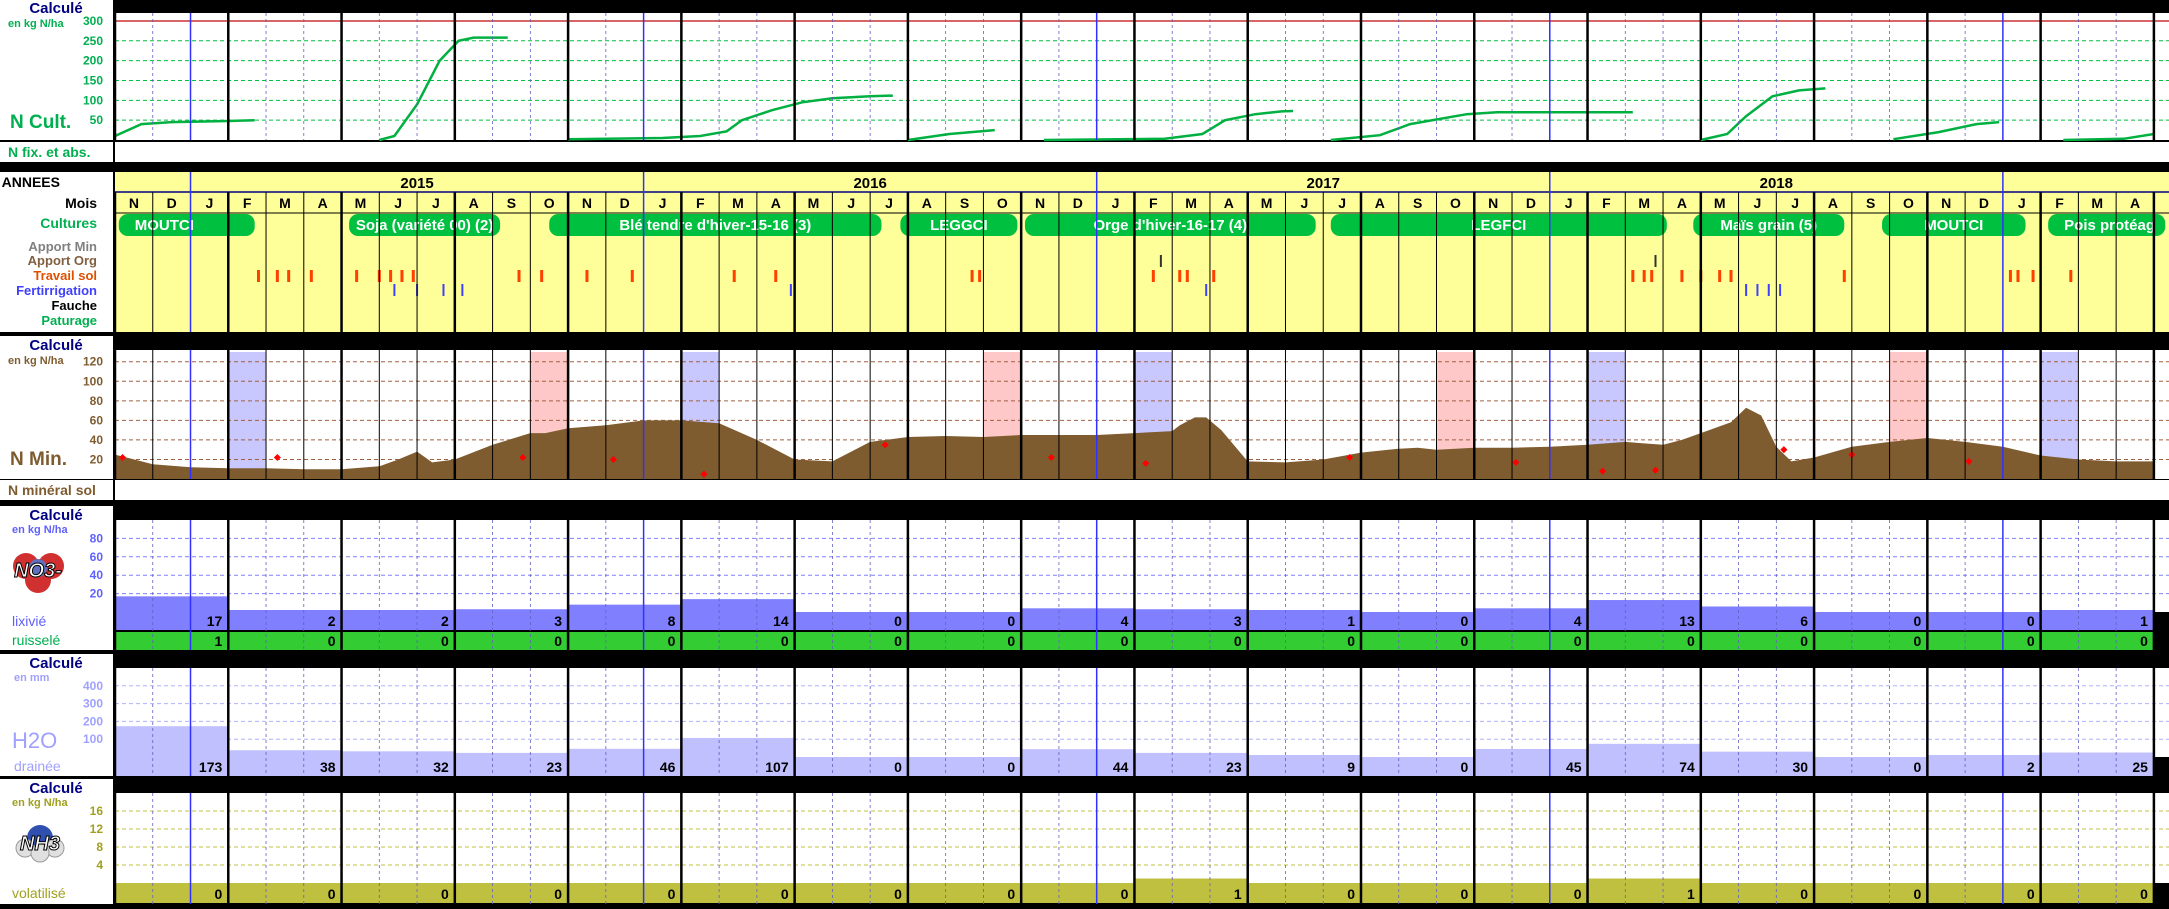 The height and width of the screenshot is (909, 2169). I want to click on month-label: S, so click(1870, 203).